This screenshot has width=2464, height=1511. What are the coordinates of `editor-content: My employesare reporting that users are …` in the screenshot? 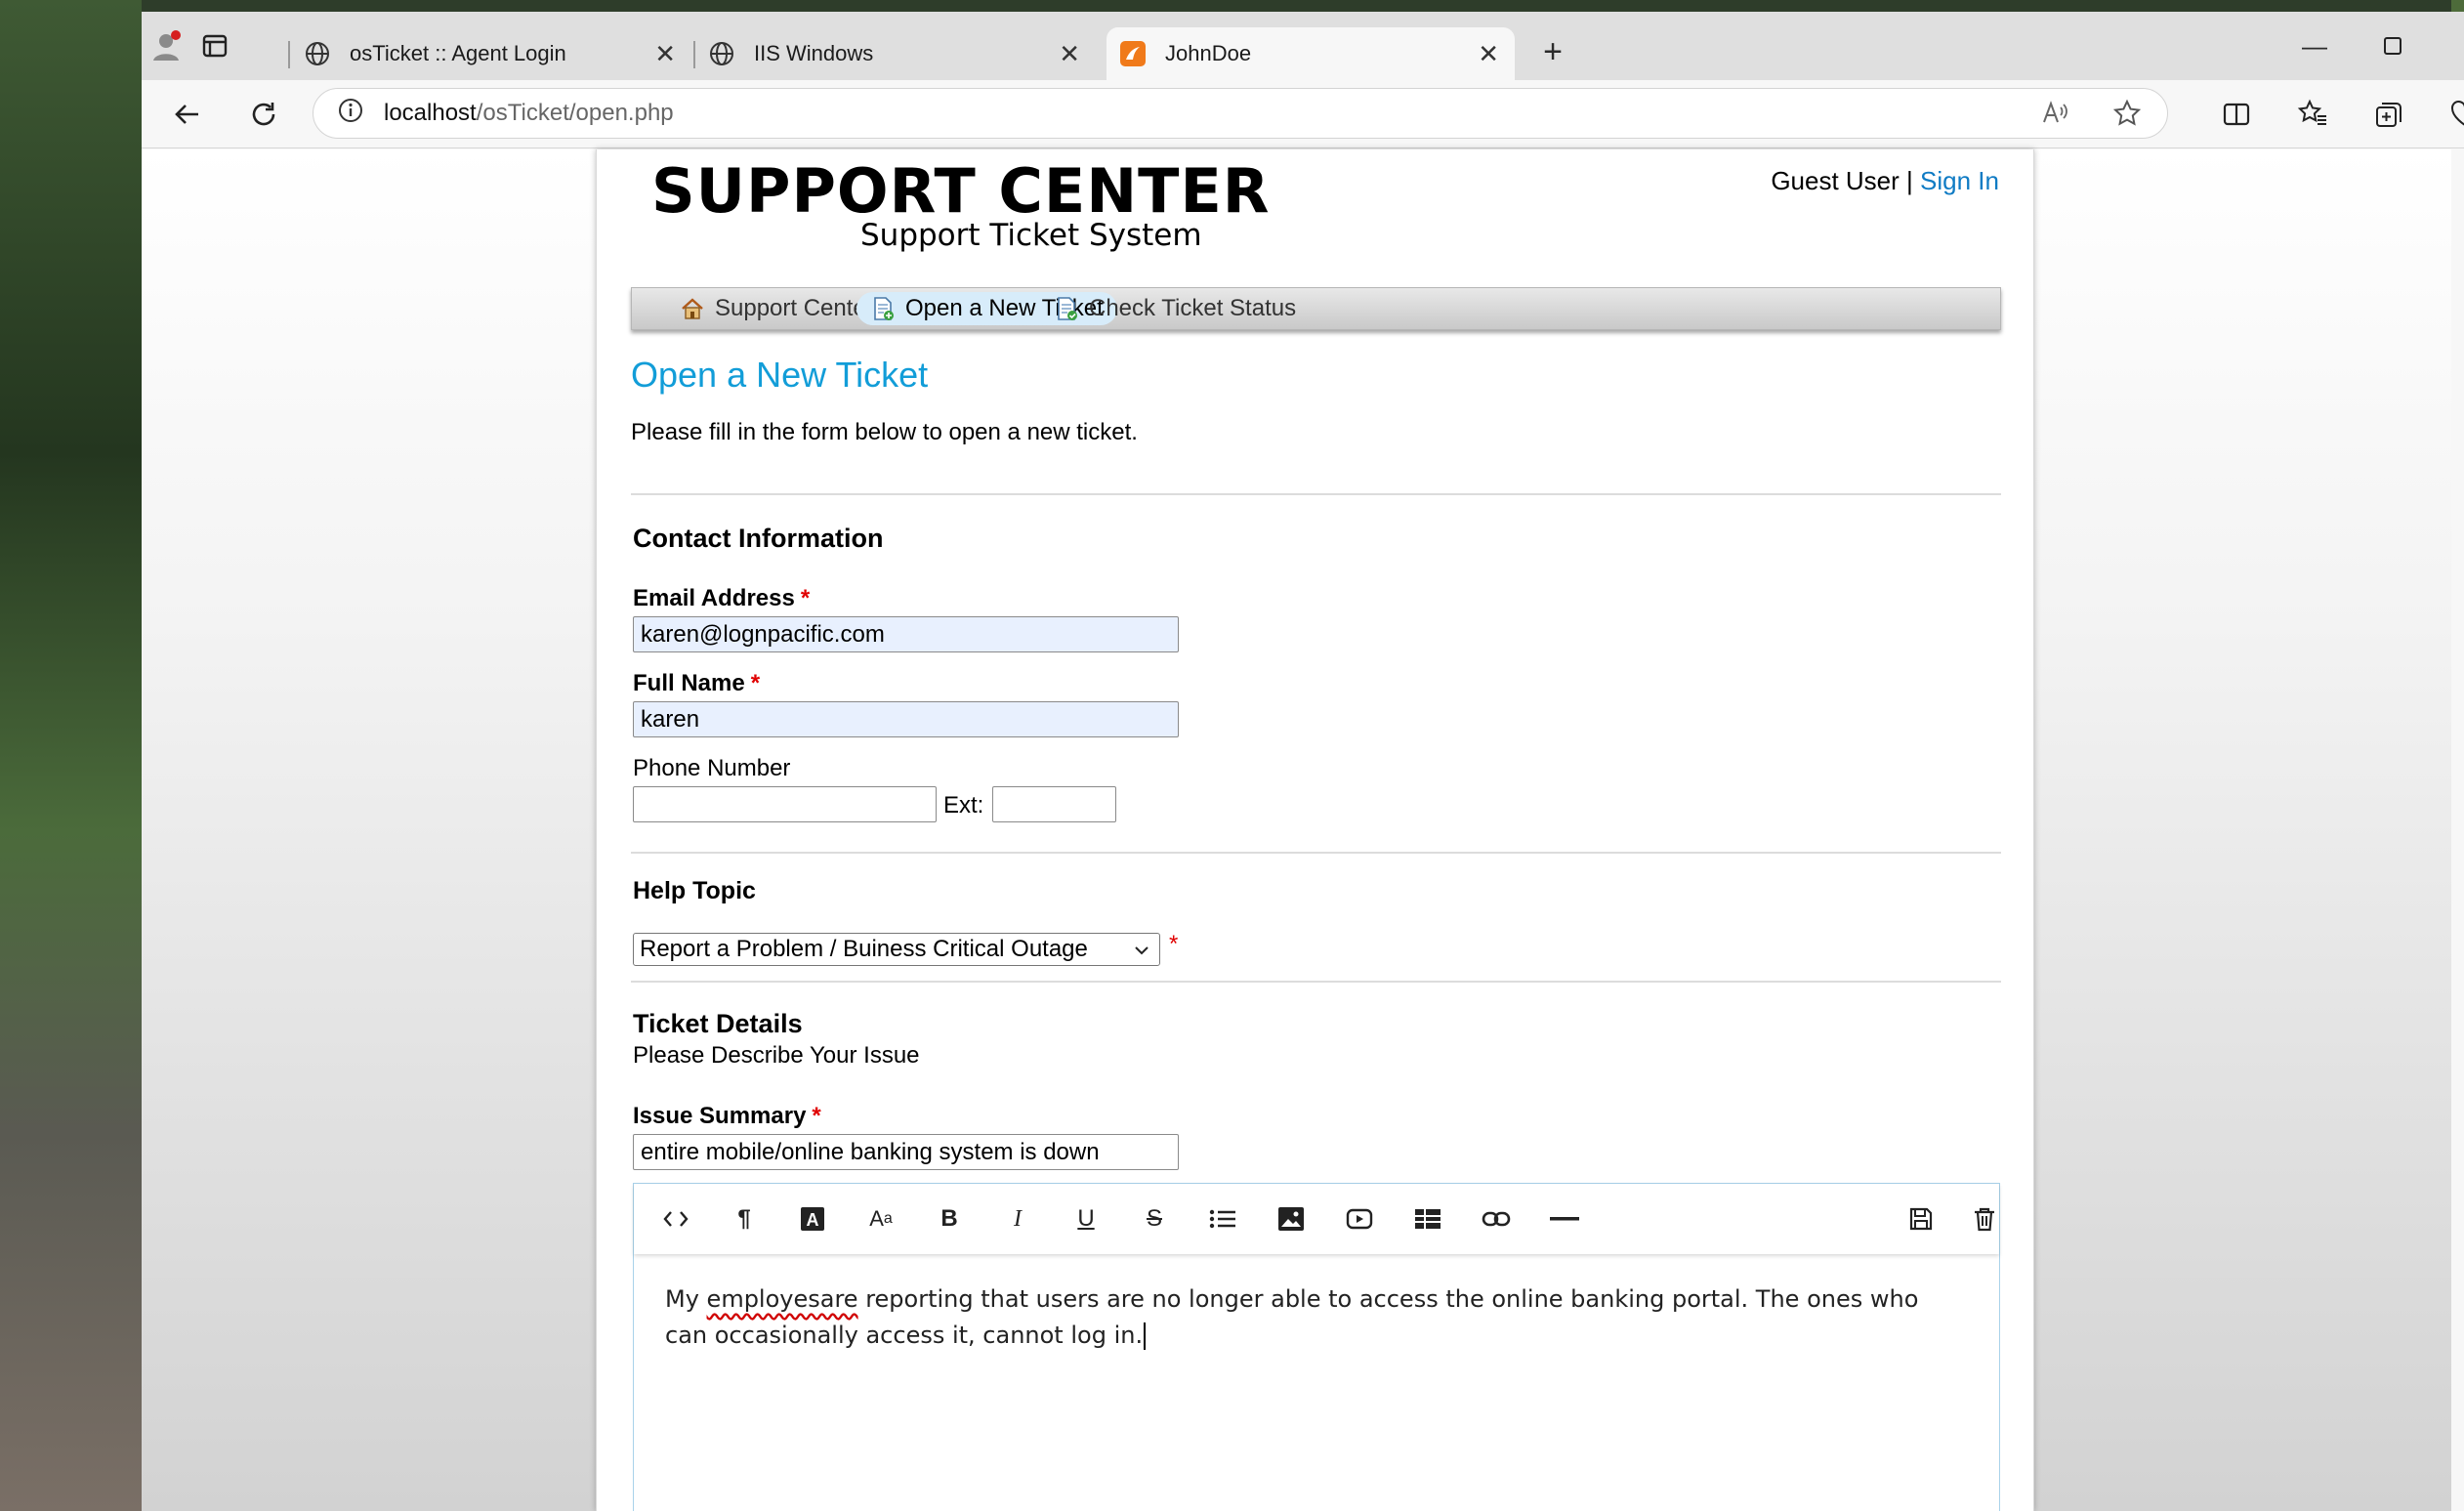 It's located at (1300, 1317).